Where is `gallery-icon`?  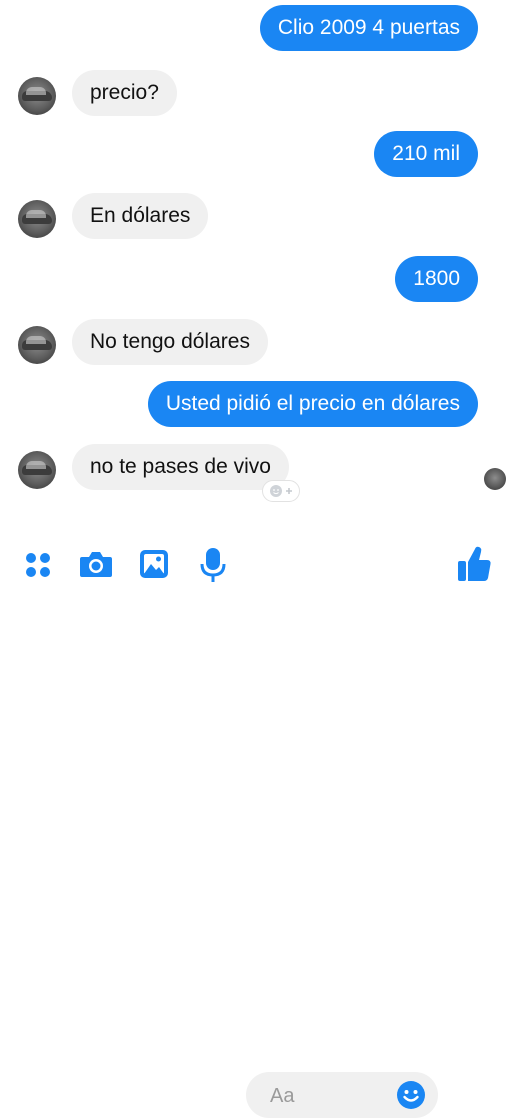 gallery-icon is located at coordinates (154, 564).